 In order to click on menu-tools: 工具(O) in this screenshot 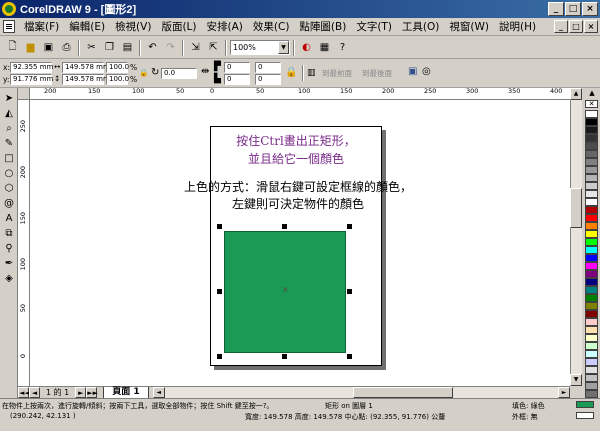, I will do `click(420, 26)`.